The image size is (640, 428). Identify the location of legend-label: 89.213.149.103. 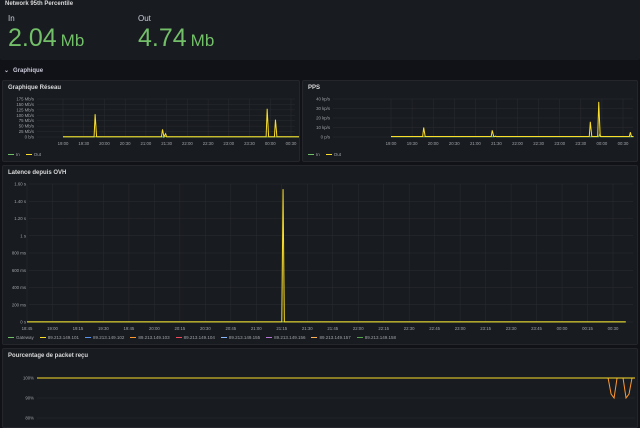
(154, 337).